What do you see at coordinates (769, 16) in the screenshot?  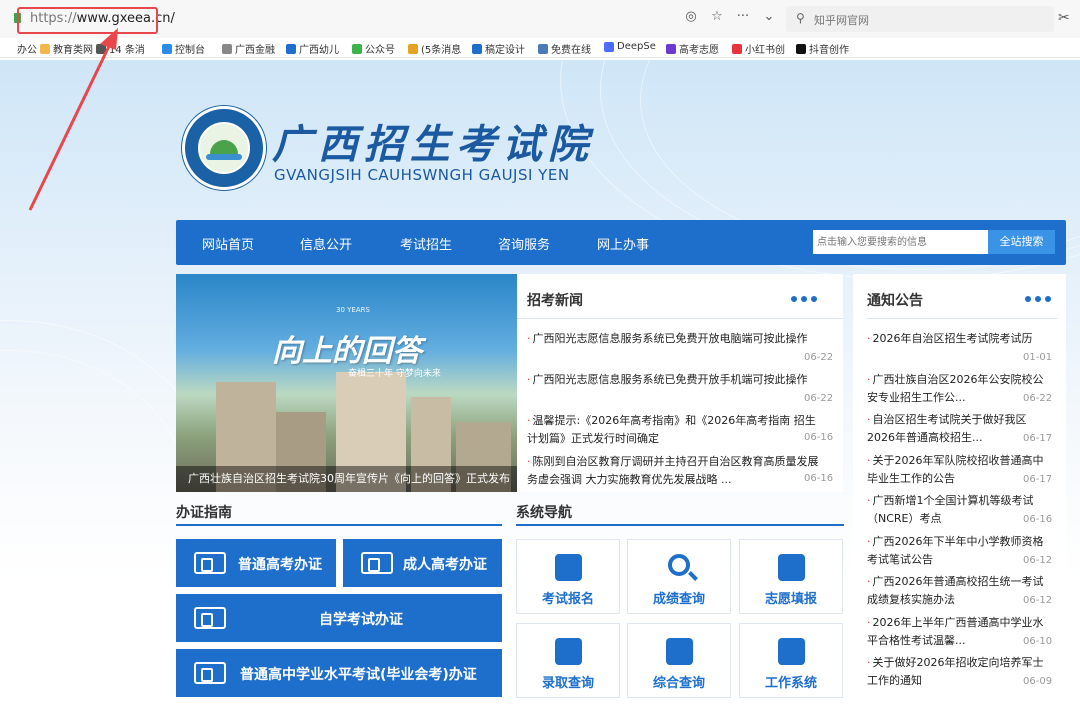 I see `chevron-down-icon: ⌄` at bounding box center [769, 16].